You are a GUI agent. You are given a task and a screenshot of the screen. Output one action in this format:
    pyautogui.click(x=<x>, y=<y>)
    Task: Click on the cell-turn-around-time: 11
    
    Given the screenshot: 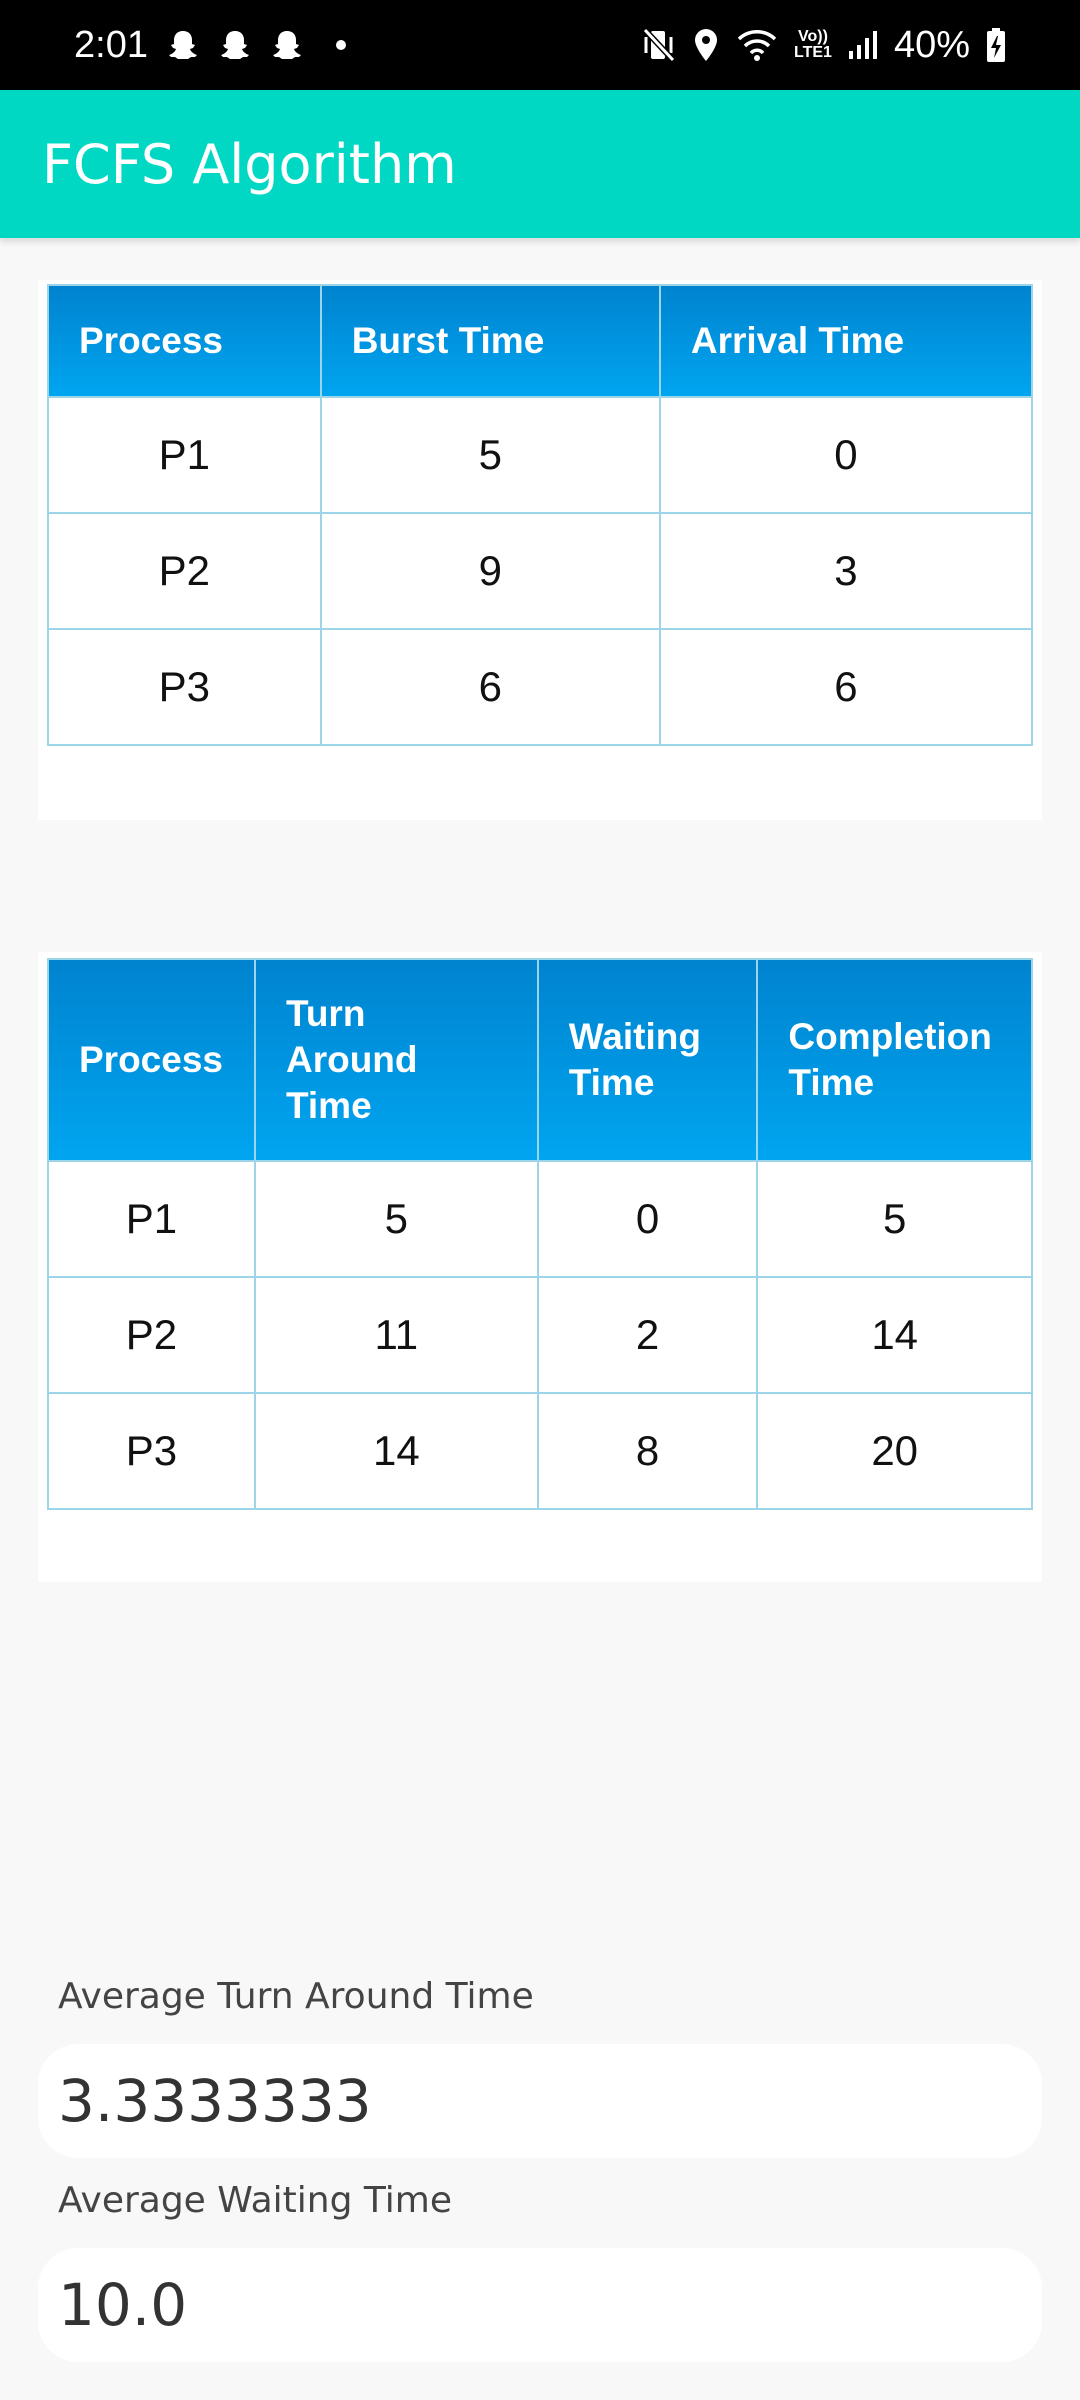 What is the action you would take?
    pyautogui.click(x=396, y=1335)
    